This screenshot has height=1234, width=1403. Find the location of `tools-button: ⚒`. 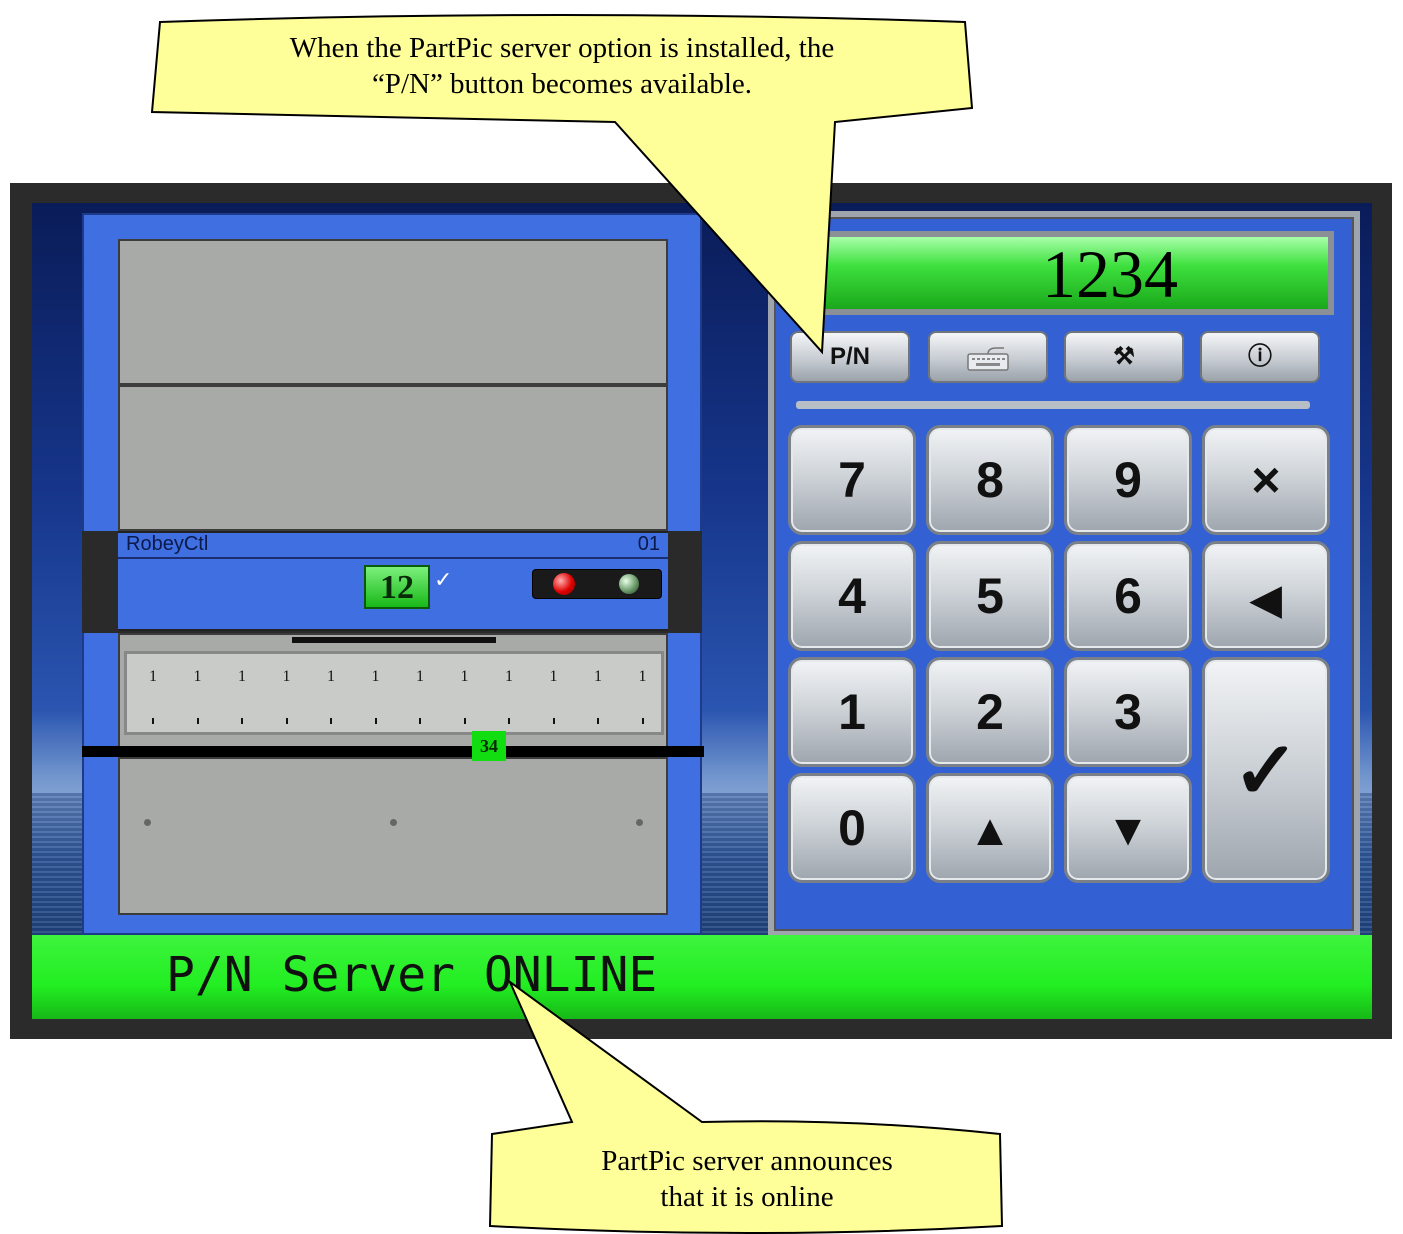

tools-button: ⚒ is located at coordinates (1124, 357).